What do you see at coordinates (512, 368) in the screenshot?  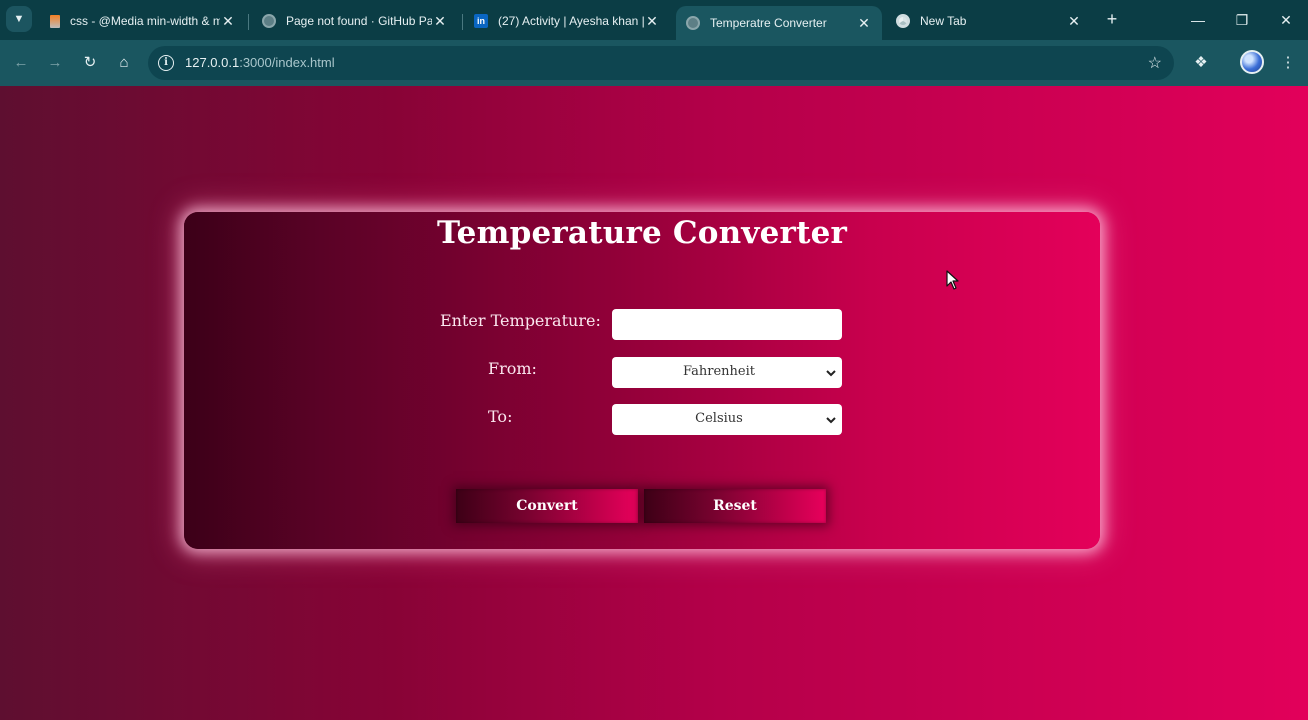 I see `from-label: From:` at bounding box center [512, 368].